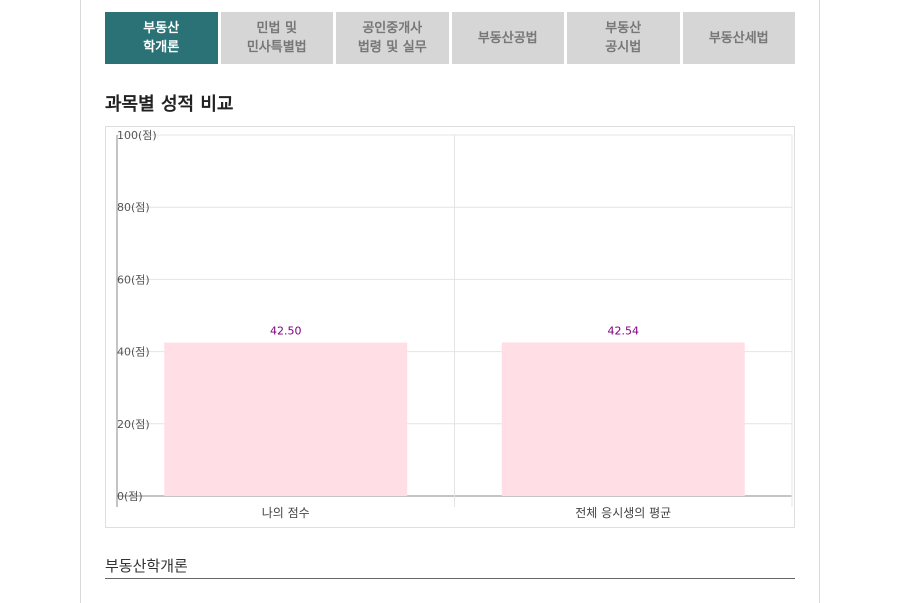  I want to click on tab-tax-law: 부동산세법, so click(738, 38).